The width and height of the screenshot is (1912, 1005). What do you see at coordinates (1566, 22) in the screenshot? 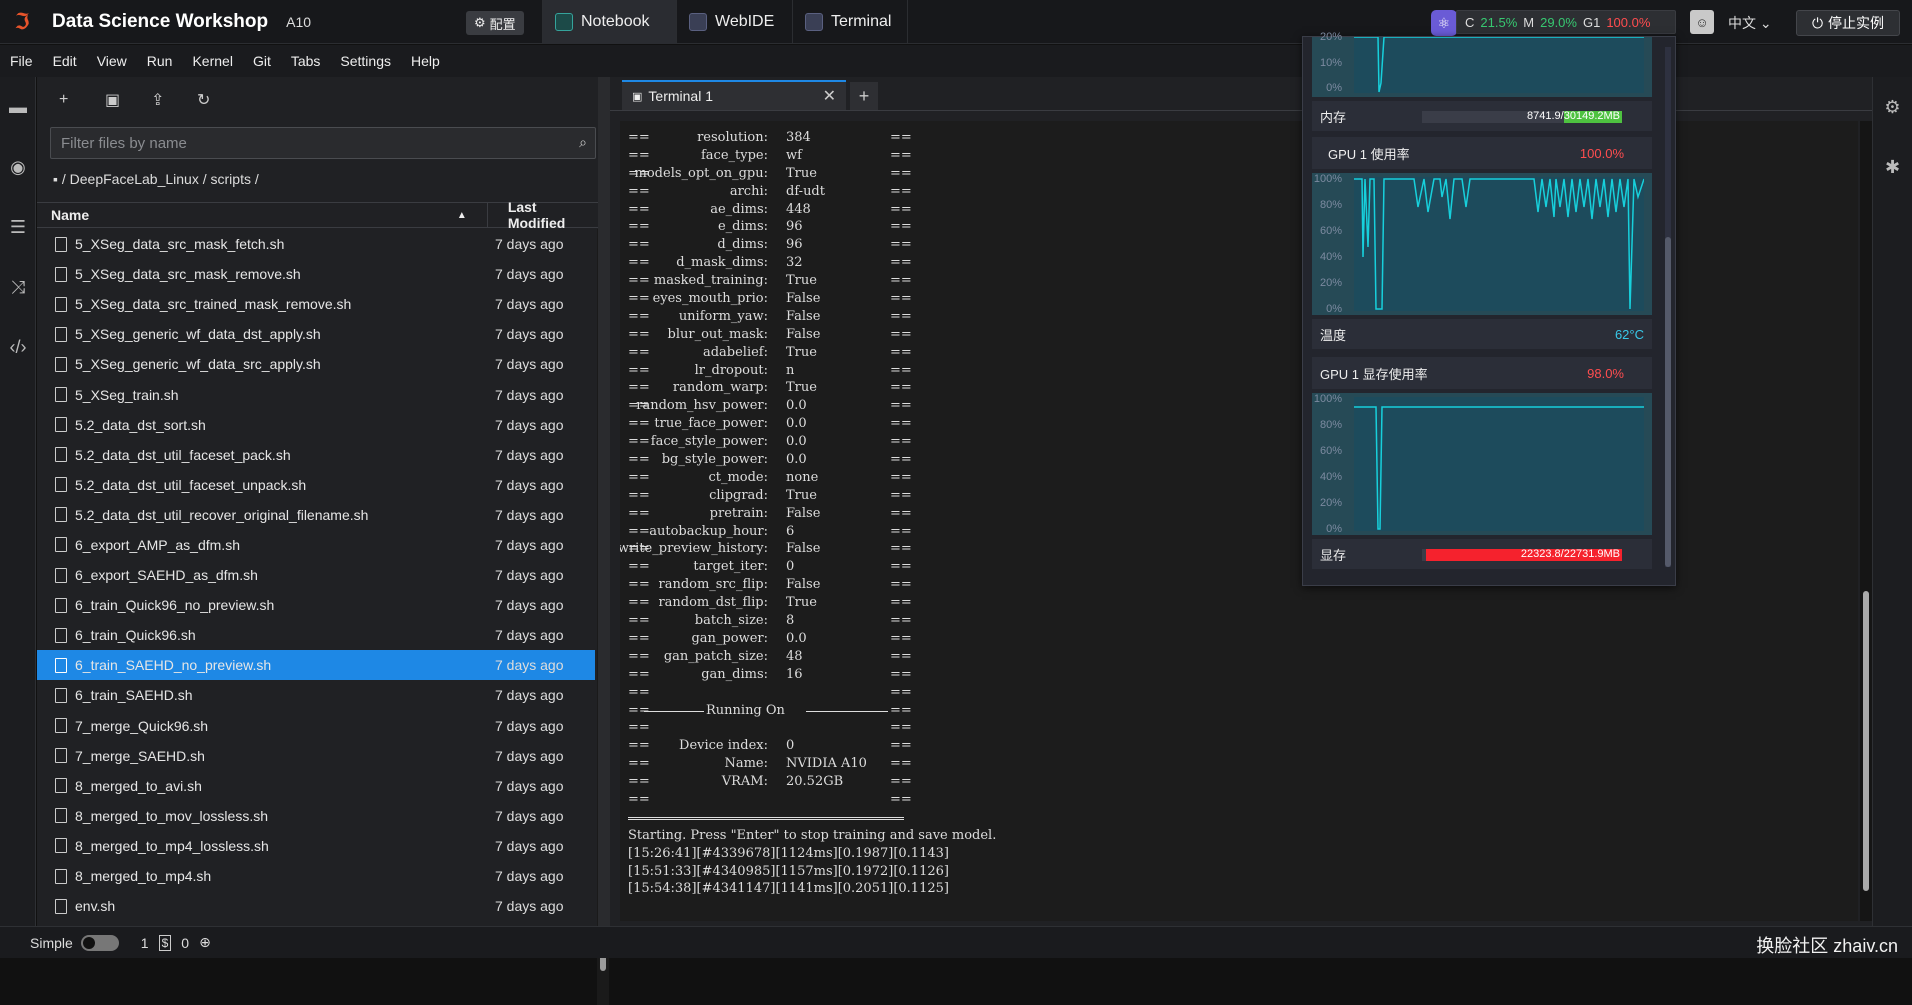
I see `resource-stats: C 21.5% M 29.0% G1 100.0%` at bounding box center [1566, 22].